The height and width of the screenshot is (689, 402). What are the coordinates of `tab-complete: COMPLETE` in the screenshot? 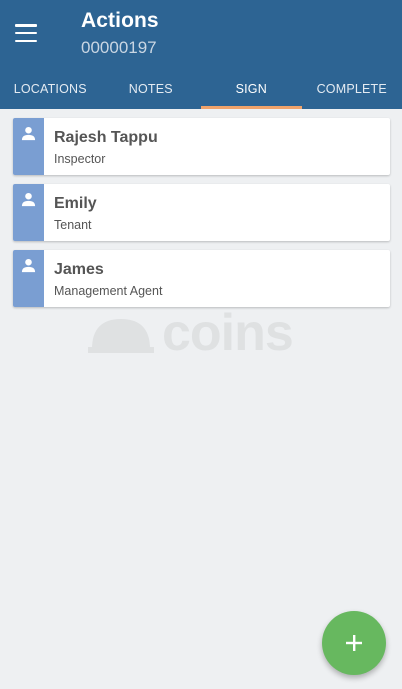 It's located at (352, 89).